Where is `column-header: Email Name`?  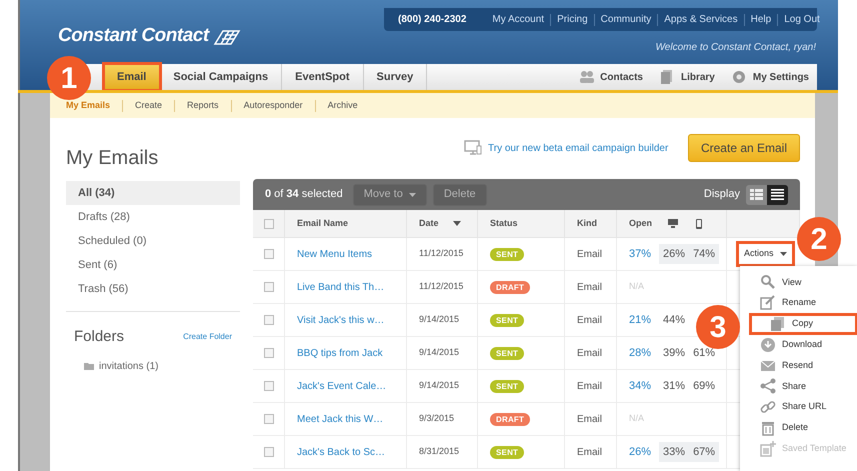 column-header: Email Name is located at coordinates (322, 223).